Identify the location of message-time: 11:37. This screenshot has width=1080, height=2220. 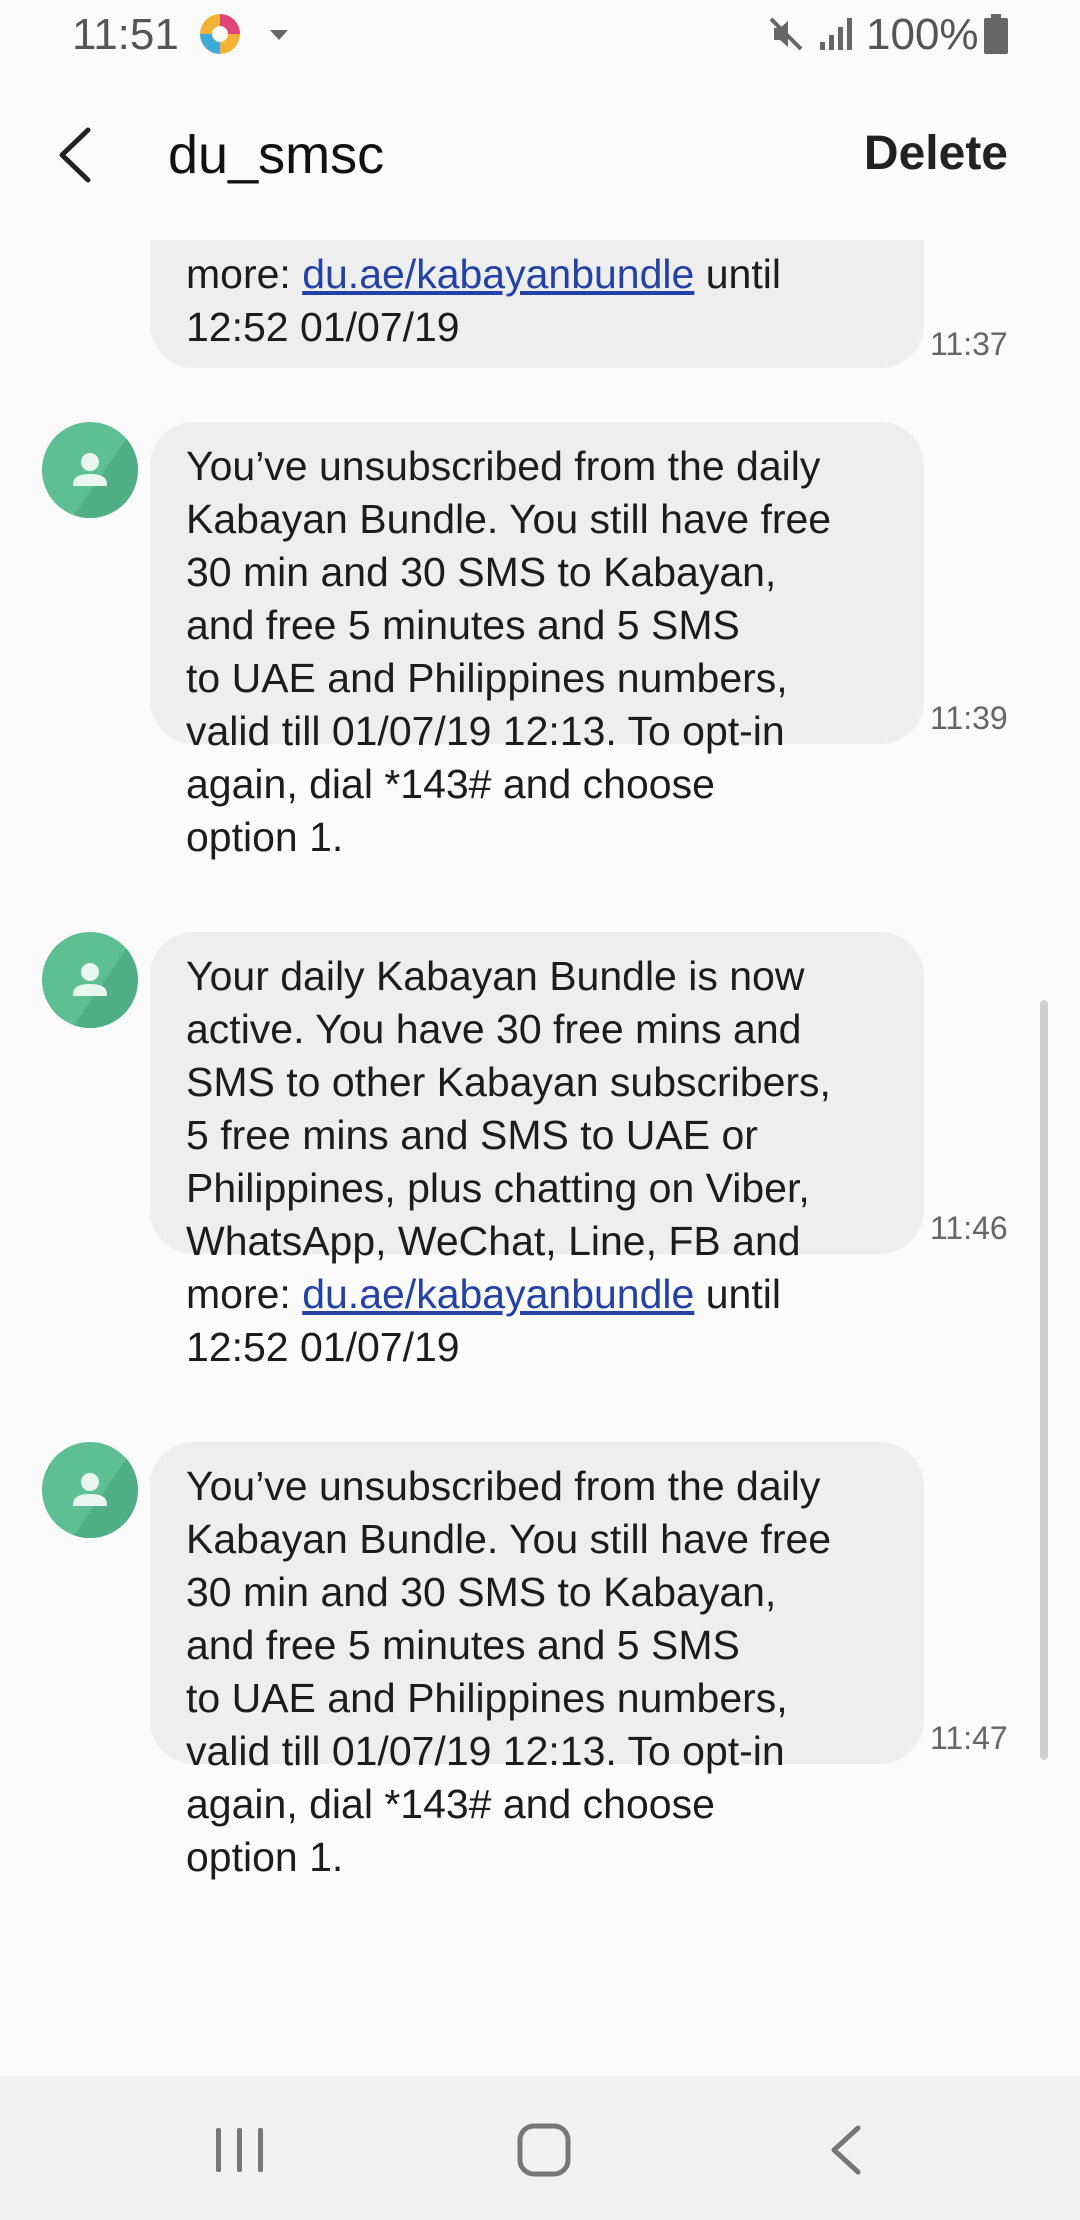
(969, 344).